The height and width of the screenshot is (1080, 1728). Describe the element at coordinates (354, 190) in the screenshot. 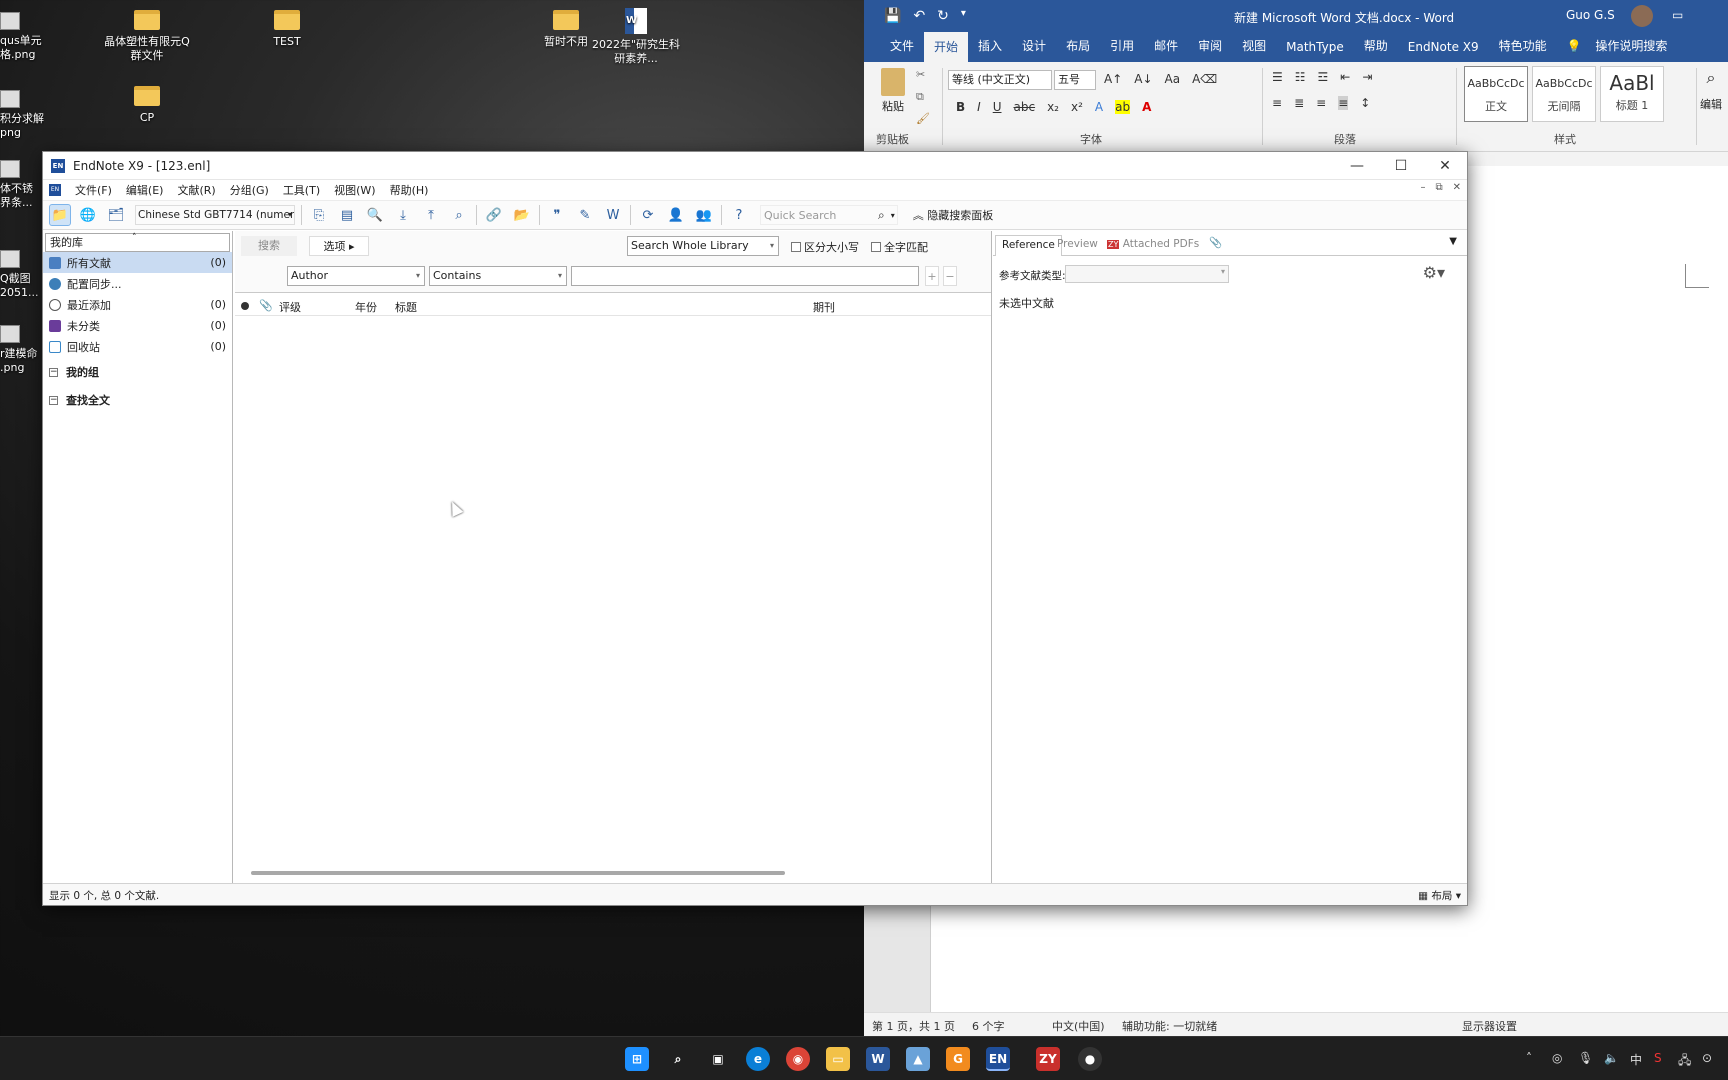

I see `menu-window: 视图(W)` at that location.